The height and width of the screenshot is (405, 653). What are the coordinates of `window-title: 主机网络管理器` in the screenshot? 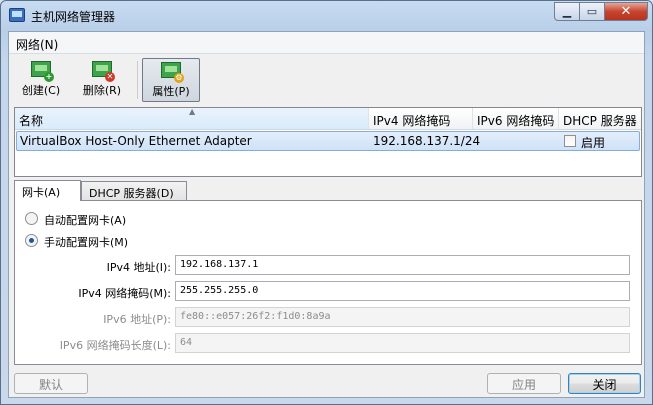 It's located at (73, 17).